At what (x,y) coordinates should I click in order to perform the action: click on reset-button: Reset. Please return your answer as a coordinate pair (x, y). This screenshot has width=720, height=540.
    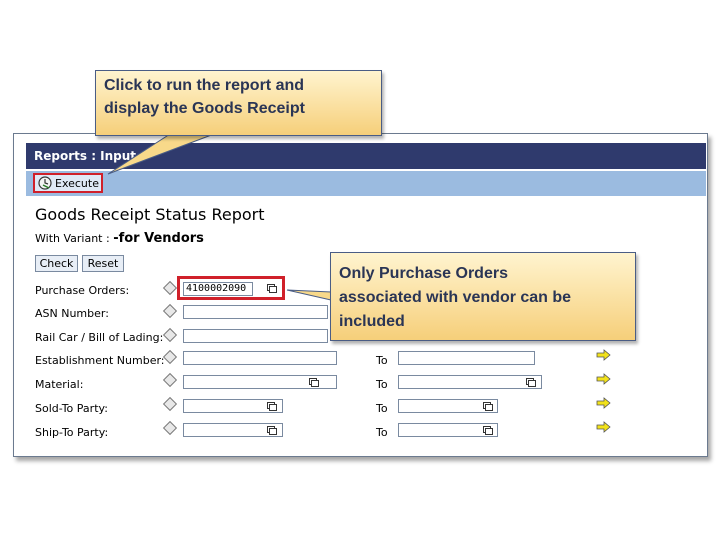
    Looking at the image, I should click on (103, 263).